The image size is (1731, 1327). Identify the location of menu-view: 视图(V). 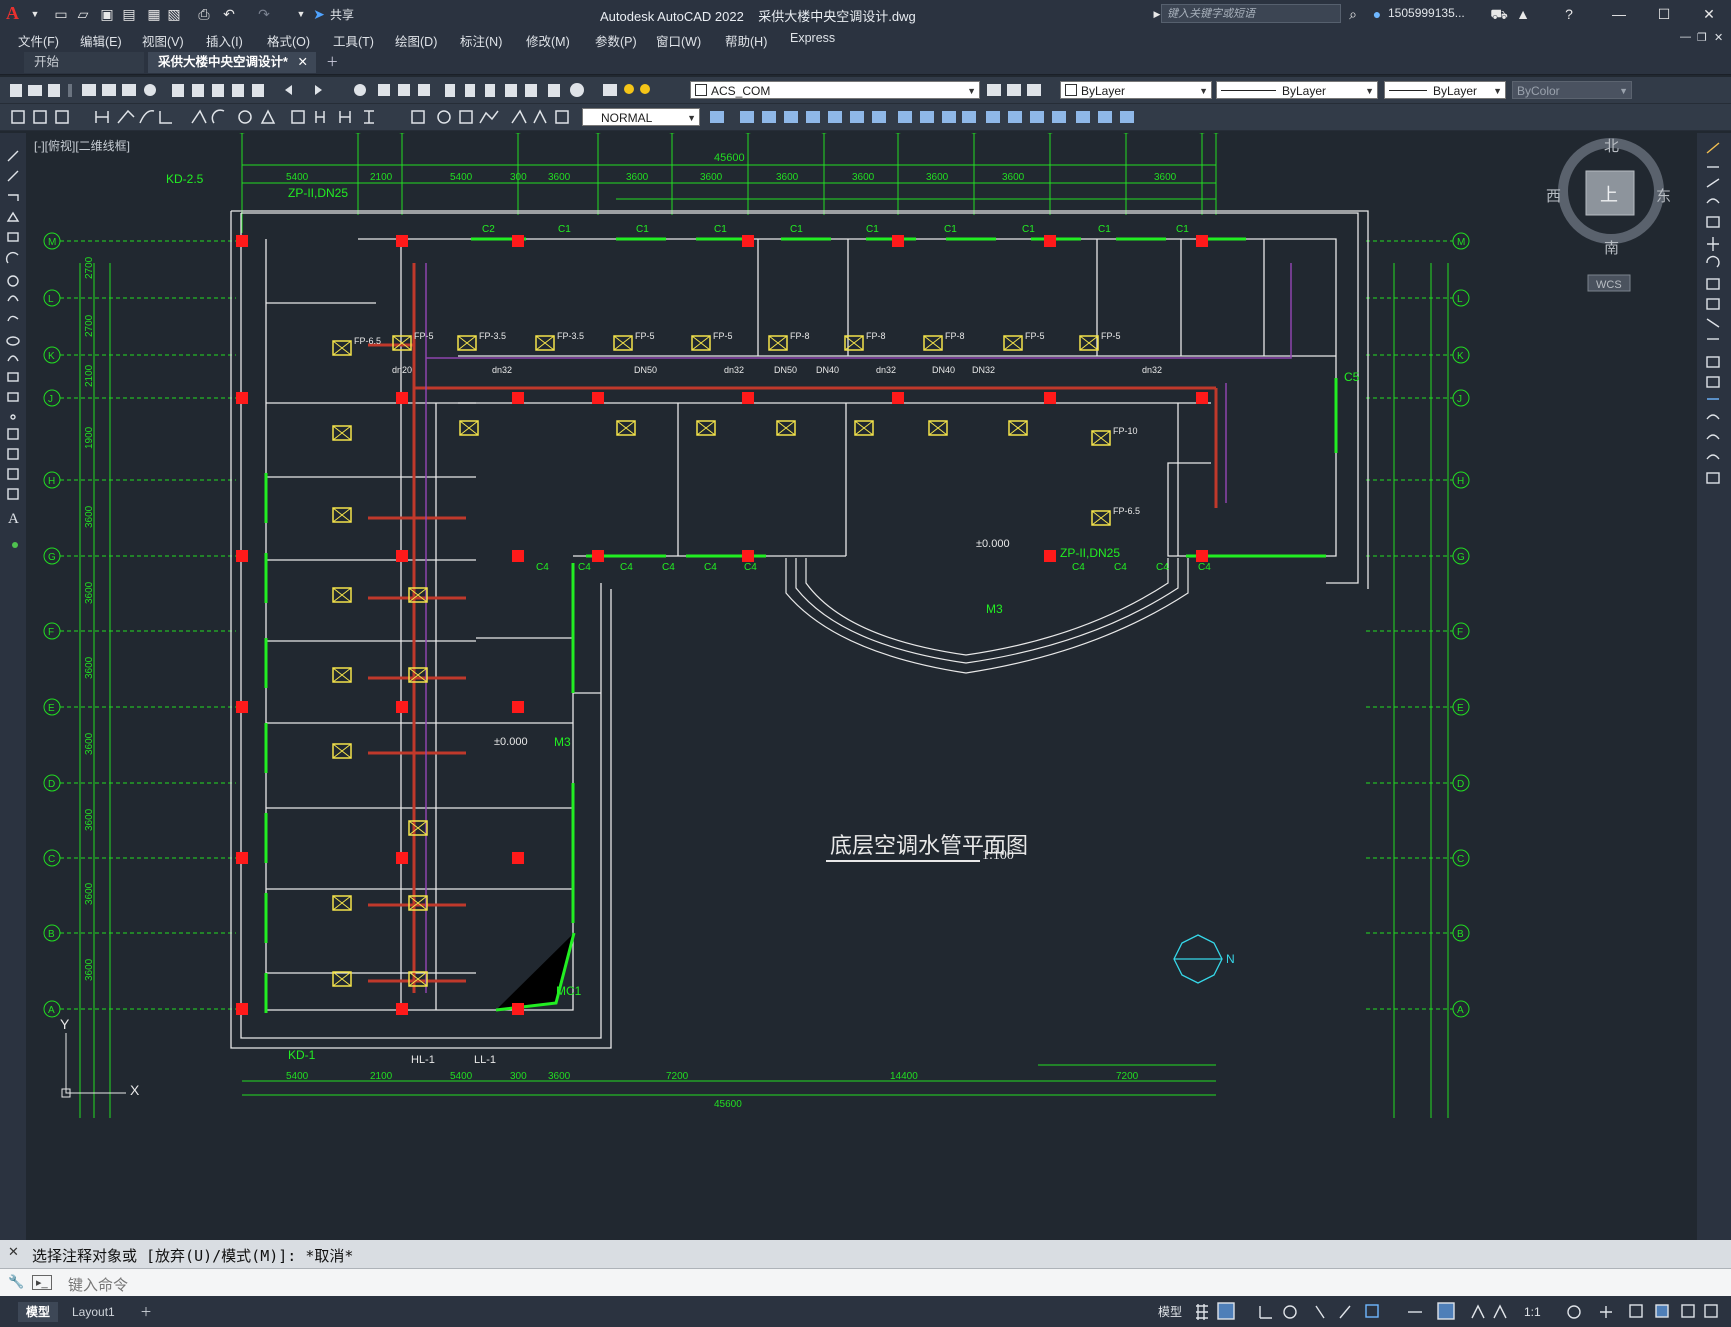
(163, 40).